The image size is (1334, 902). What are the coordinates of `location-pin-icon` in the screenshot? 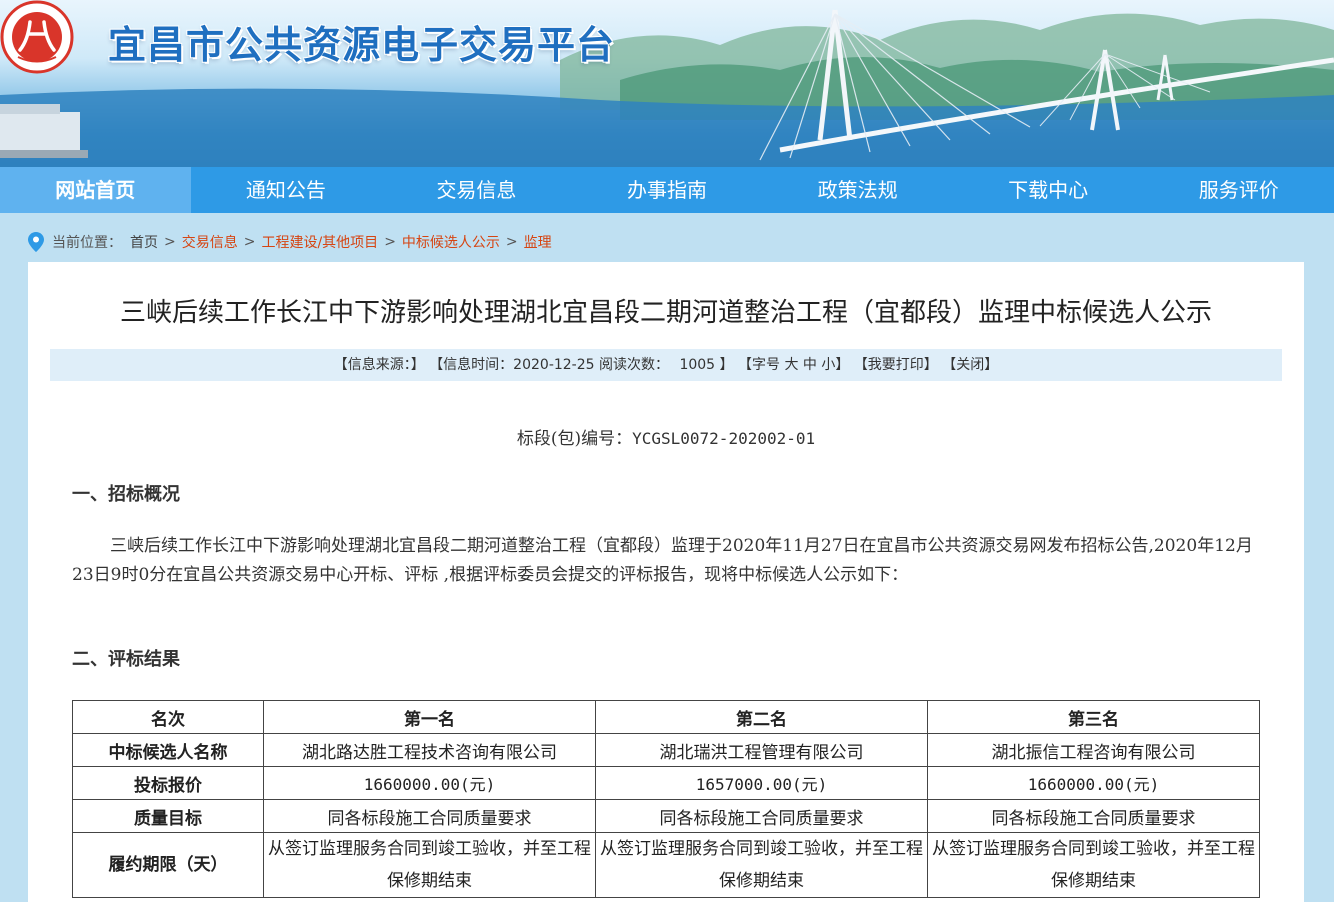 It's located at (36, 242).